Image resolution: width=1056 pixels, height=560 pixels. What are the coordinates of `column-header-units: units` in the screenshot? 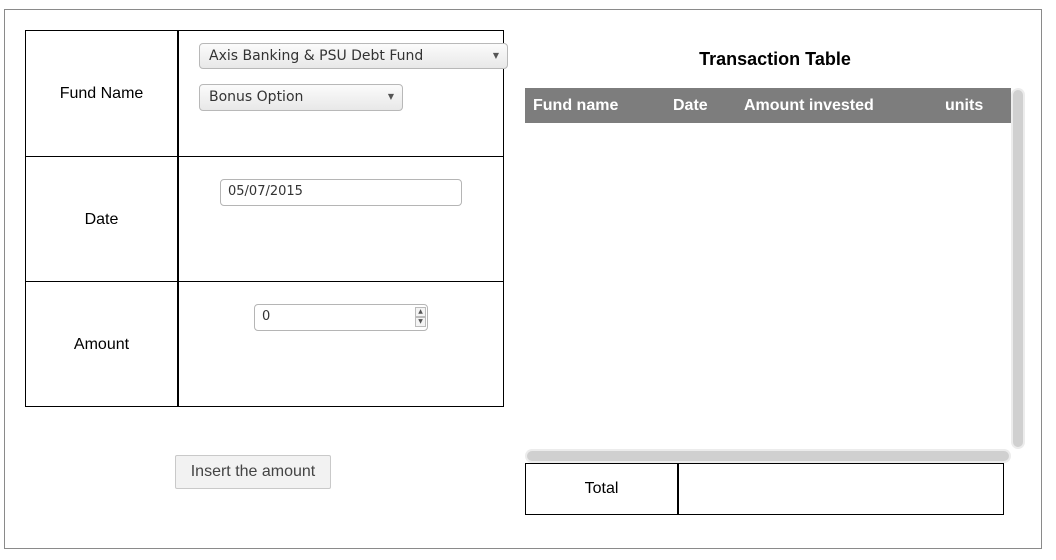 It's located at (964, 105).